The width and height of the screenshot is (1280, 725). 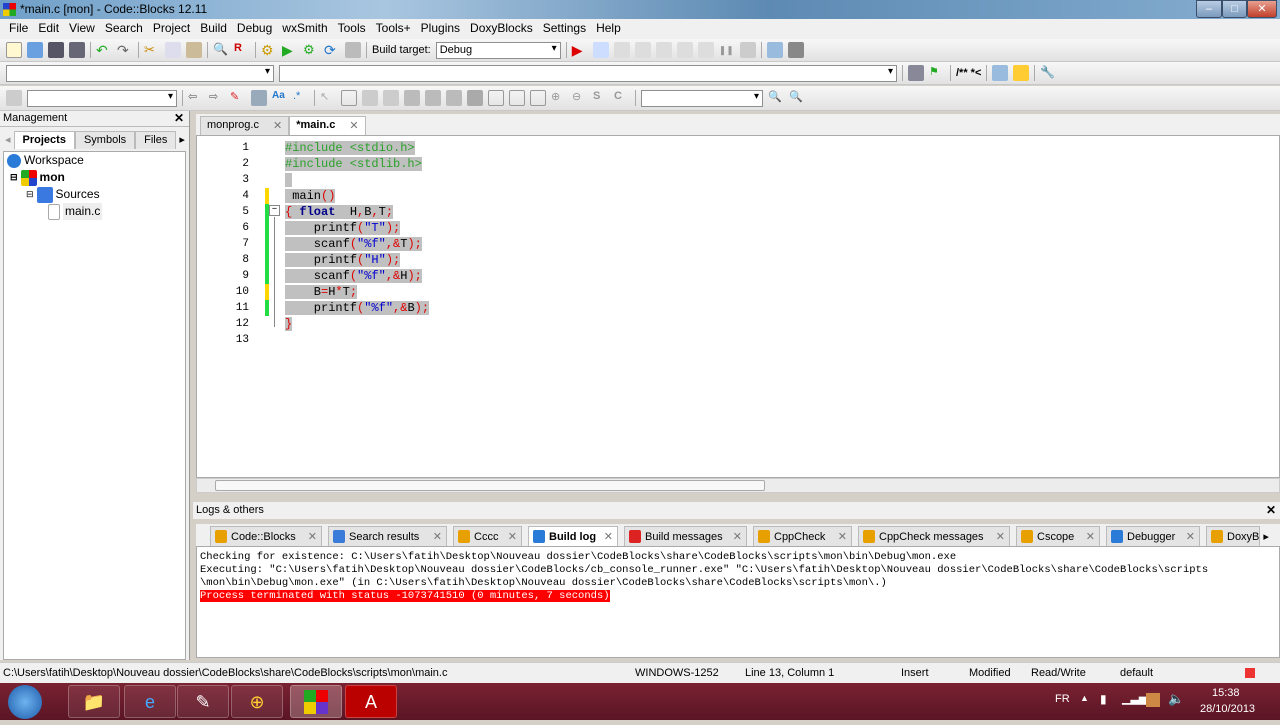 What do you see at coordinates (173, 50) in the screenshot?
I see `copy-icon` at bounding box center [173, 50].